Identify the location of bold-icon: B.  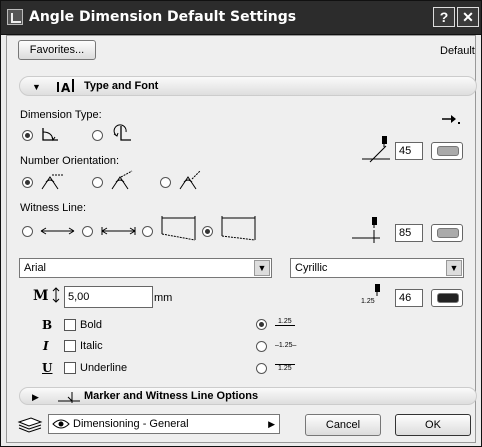
(47, 325).